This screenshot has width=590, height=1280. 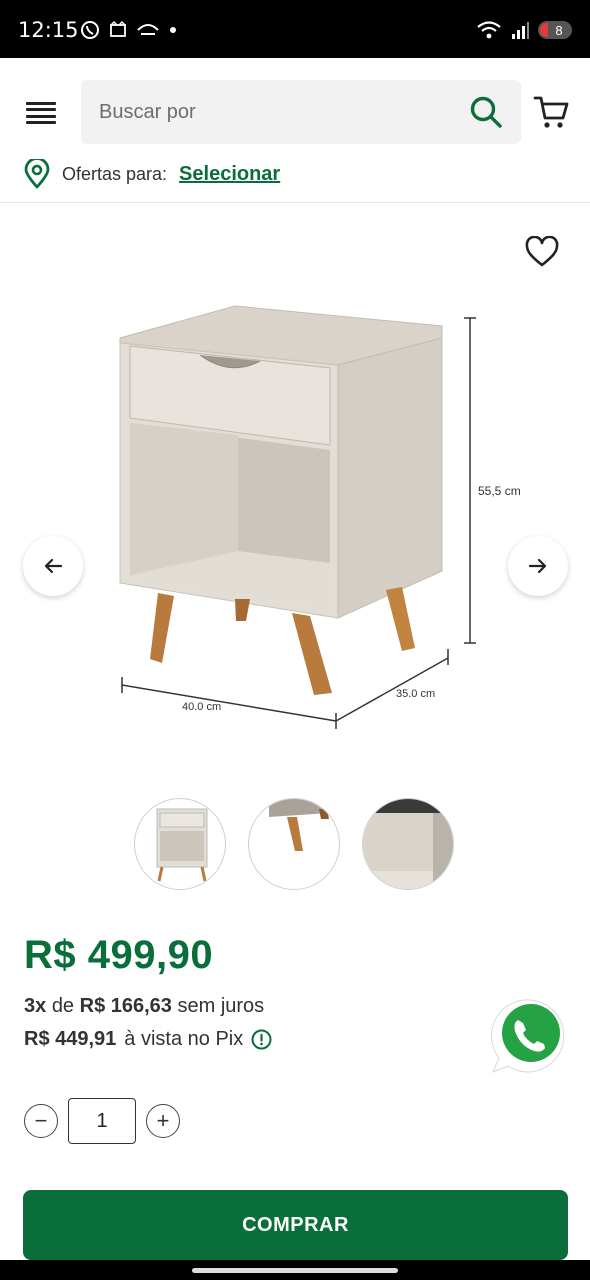 I want to click on battery-level: 8, so click(x=559, y=30).